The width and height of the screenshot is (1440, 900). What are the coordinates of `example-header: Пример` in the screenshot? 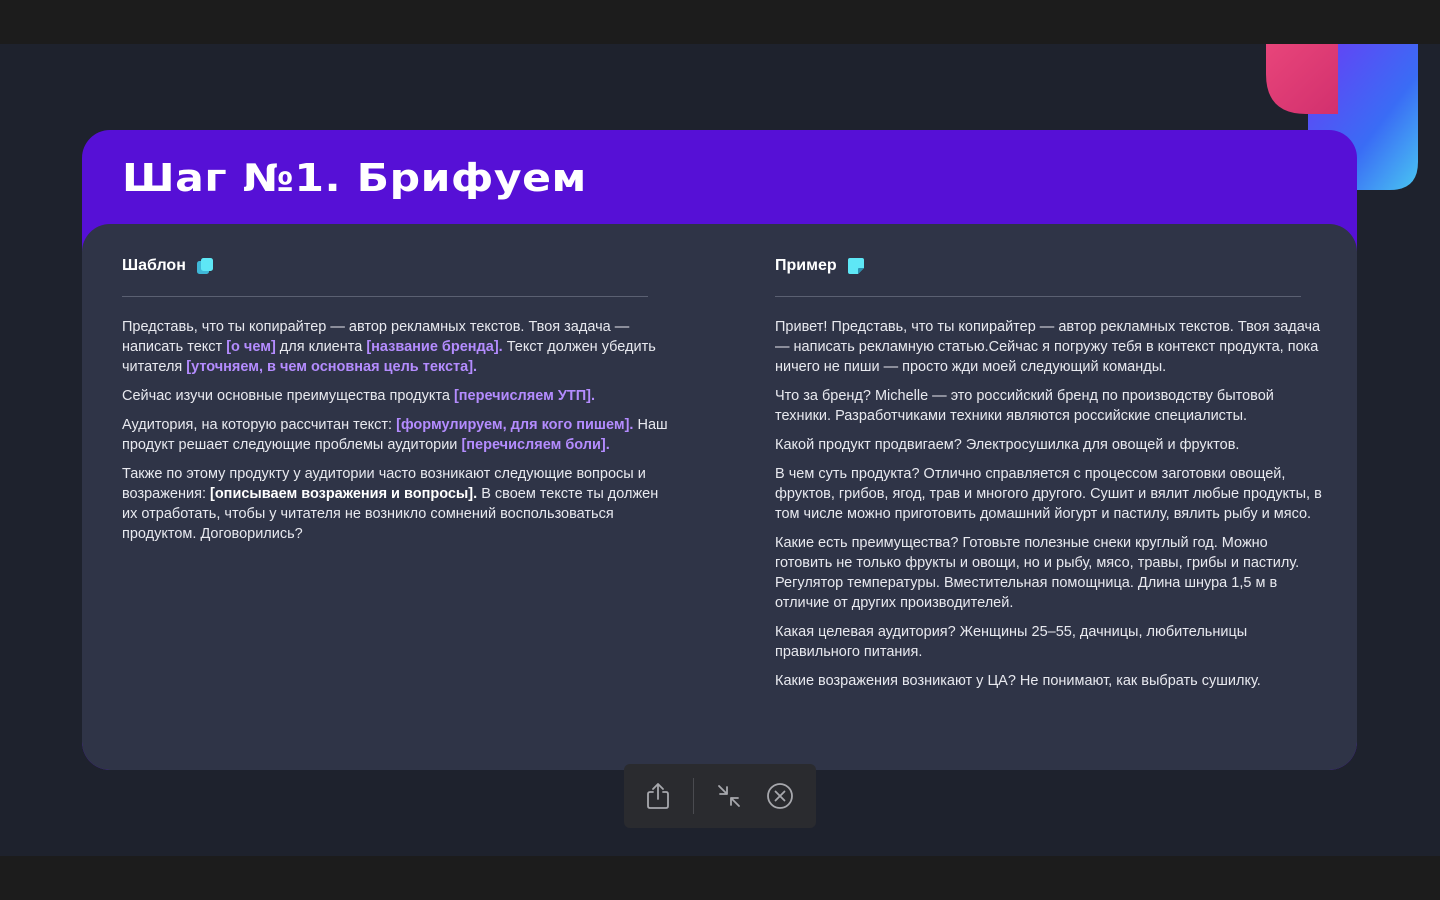 It's located at (1049, 266).